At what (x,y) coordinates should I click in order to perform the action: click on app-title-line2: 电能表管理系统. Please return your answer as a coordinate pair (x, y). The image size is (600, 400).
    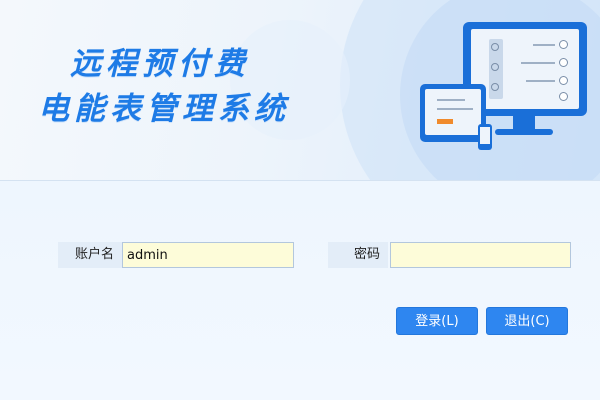
    Looking at the image, I should click on (164, 109).